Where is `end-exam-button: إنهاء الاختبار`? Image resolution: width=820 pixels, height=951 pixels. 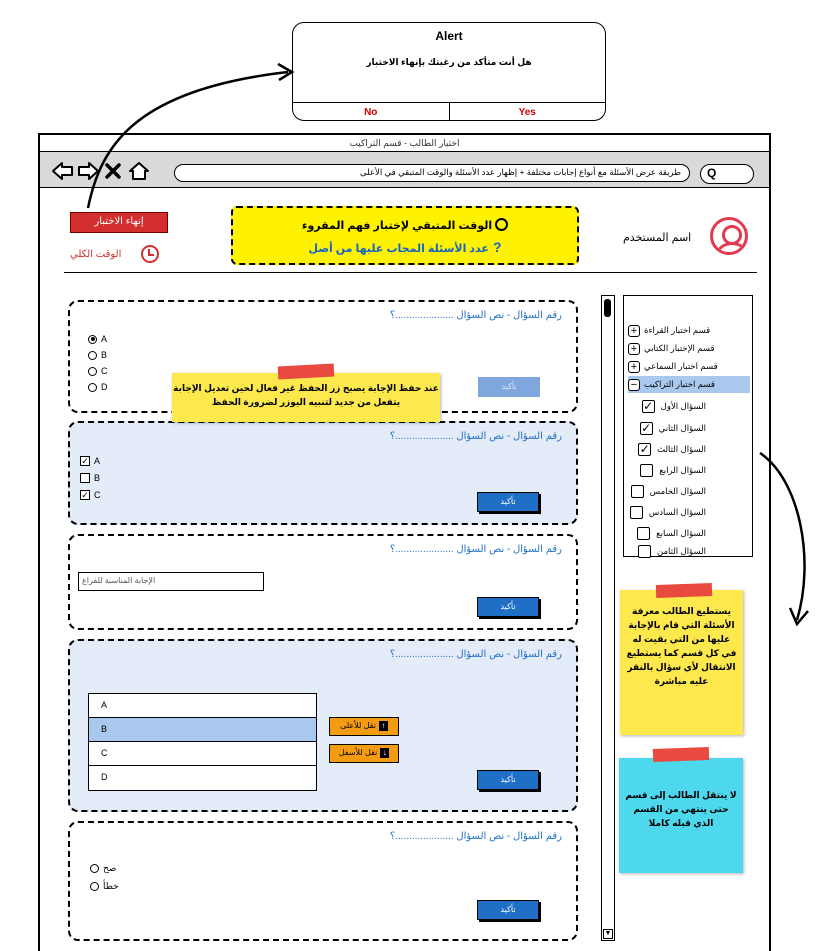 end-exam-button: إنهاء الاختبار is located at coordinates (119, 222).